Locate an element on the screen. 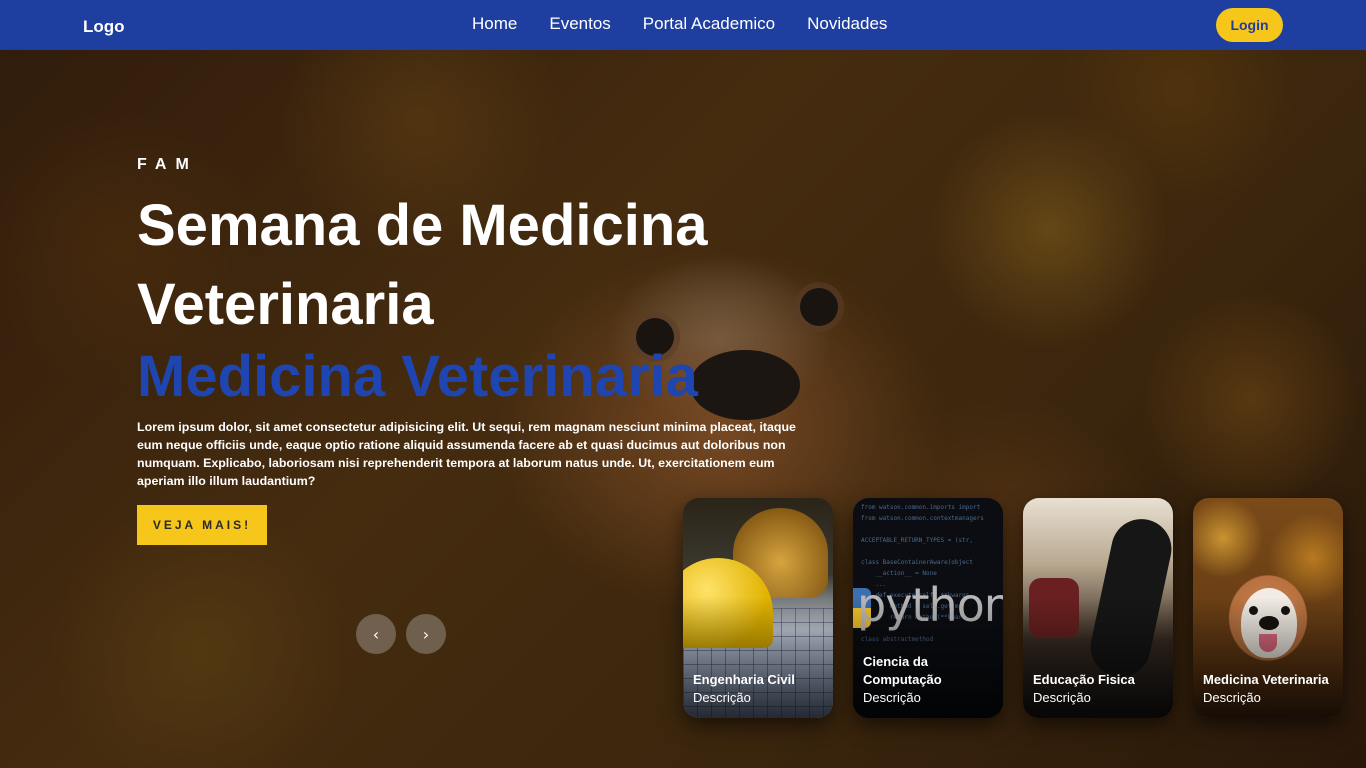 The image size is (1366, 768). hero-kicker: FAM is located at coordinates (167, 164).